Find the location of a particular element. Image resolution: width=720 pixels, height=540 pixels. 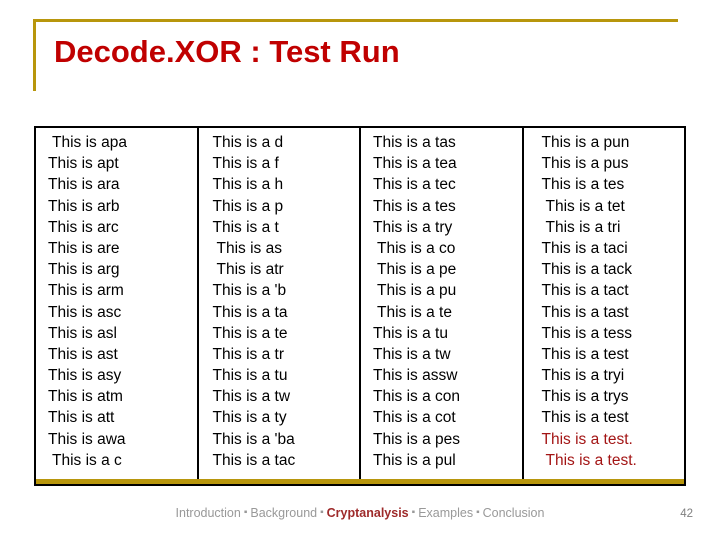

table-cell: This is ast is located at coordinates (83, 354).